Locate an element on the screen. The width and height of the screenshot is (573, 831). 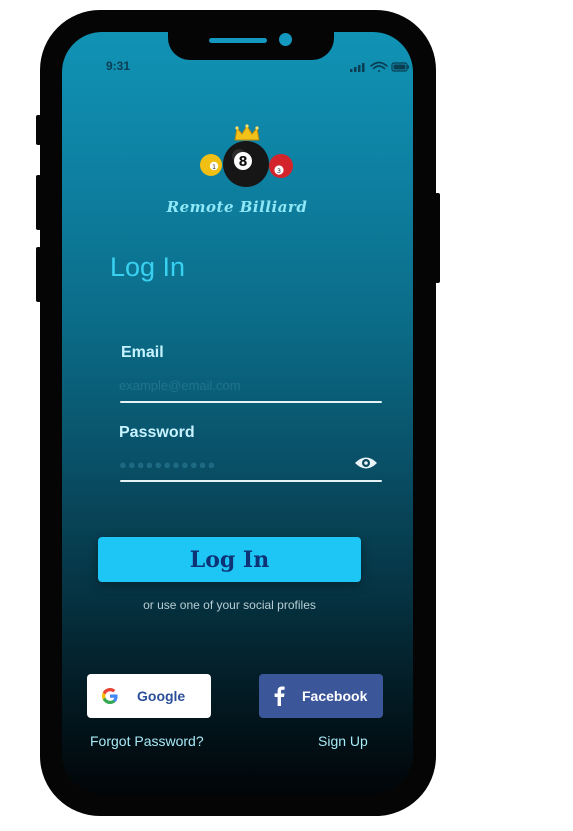
signal-icon is located at coordinates (357, 67).